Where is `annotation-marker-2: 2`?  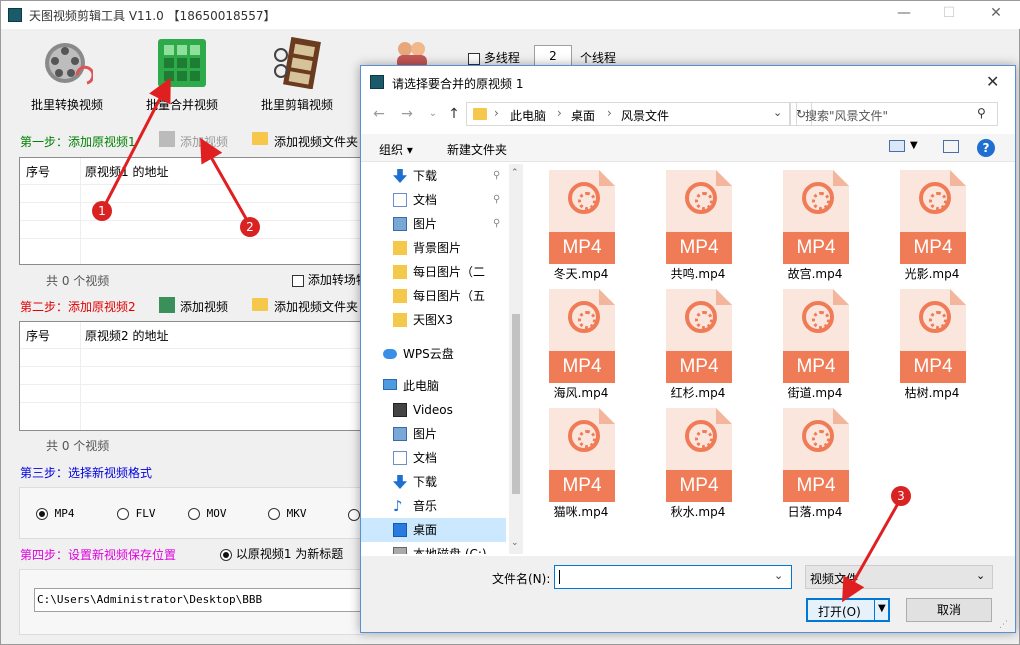 annotation-marker-2: 2 is located at coordinates (250, 227).